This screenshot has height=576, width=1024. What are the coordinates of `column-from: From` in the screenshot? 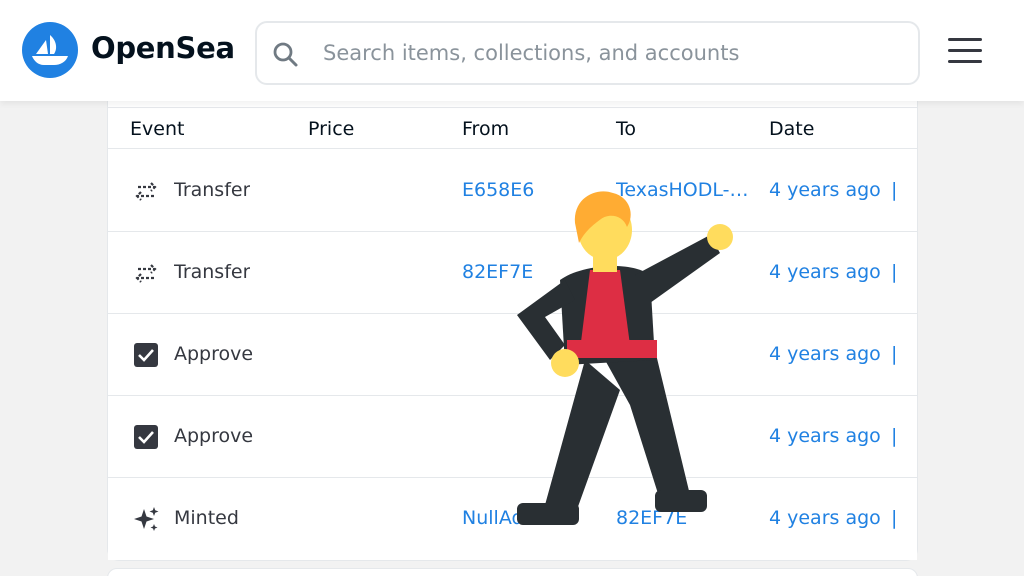 It's located at (486, 129).